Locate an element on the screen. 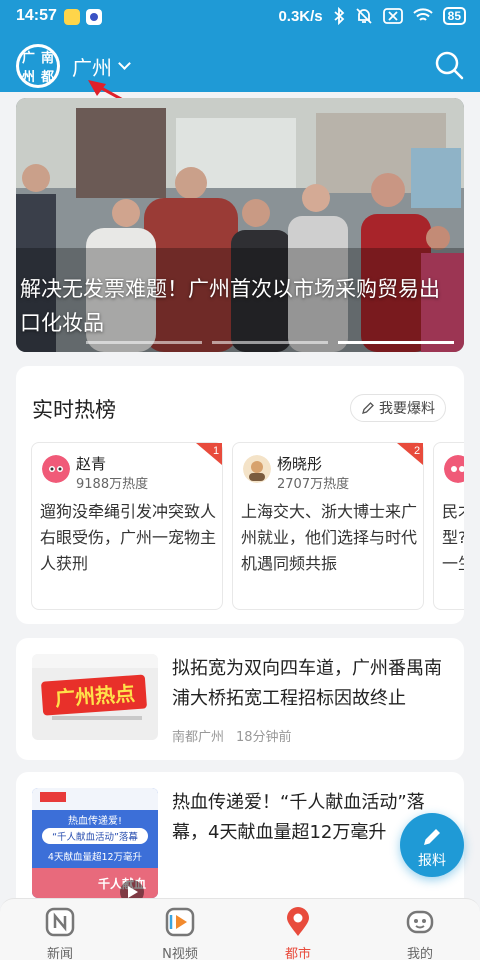 Image resolution: width=480 pixels, height=960 pixels. report-news-button: 我要爆料 is located at coordinates (398, 408).